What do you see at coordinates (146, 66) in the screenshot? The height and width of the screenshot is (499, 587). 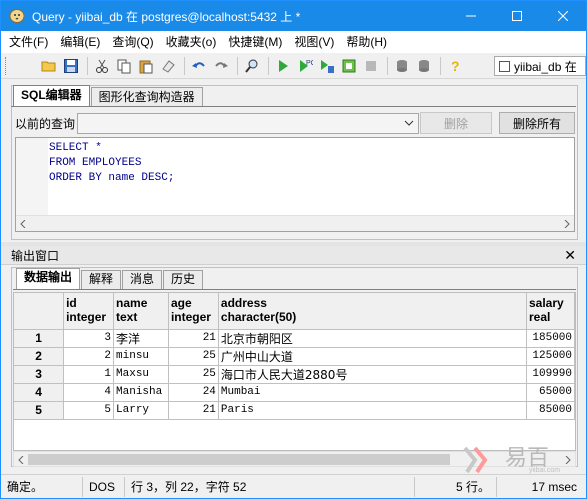 I see `paste-button` at bounding box center [146, 66].